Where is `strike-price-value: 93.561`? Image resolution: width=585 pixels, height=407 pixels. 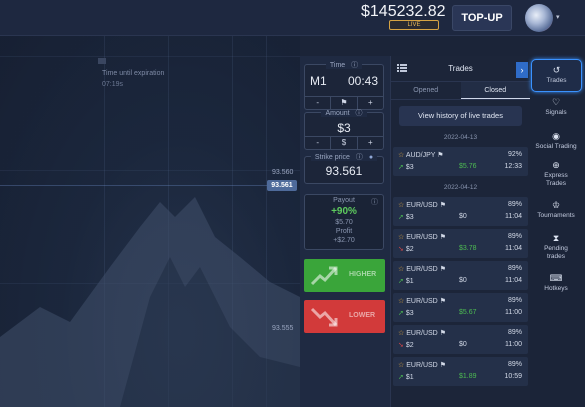
strike-price-value: 93.561 is located at coordinates (344, 171).